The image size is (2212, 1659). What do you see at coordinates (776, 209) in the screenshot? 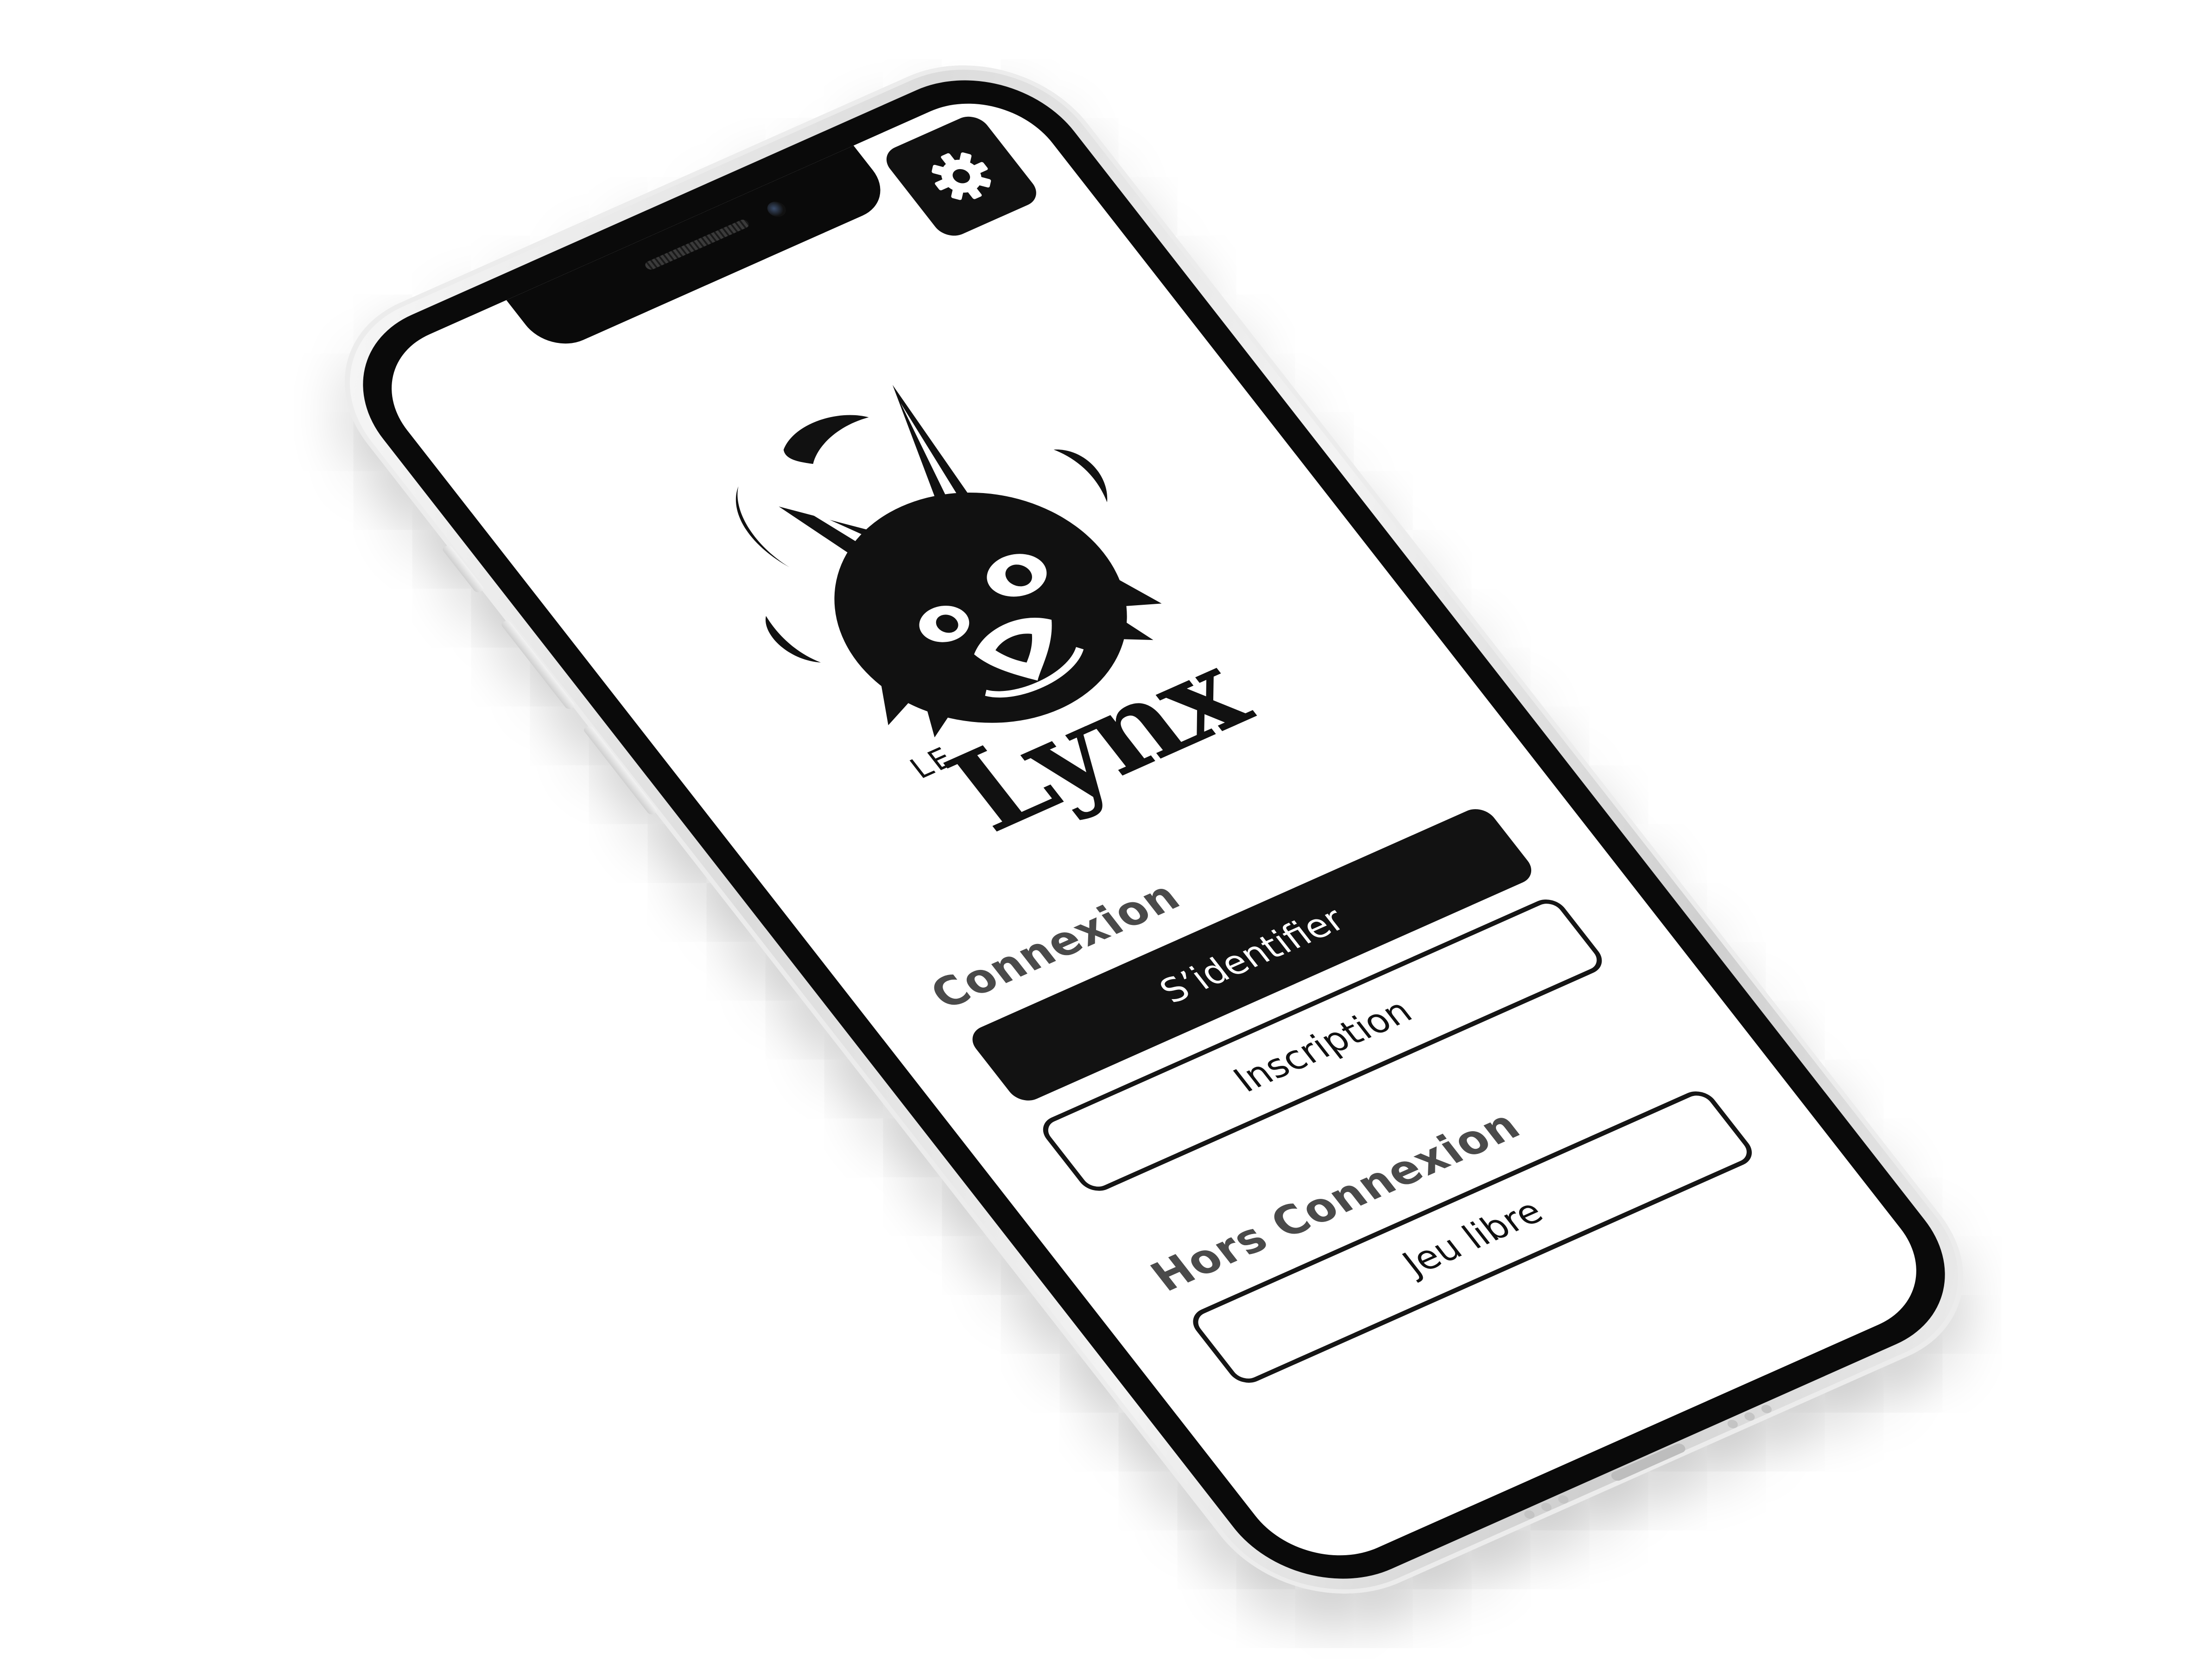
I see `front-camera` at bounding box center [776, 209].